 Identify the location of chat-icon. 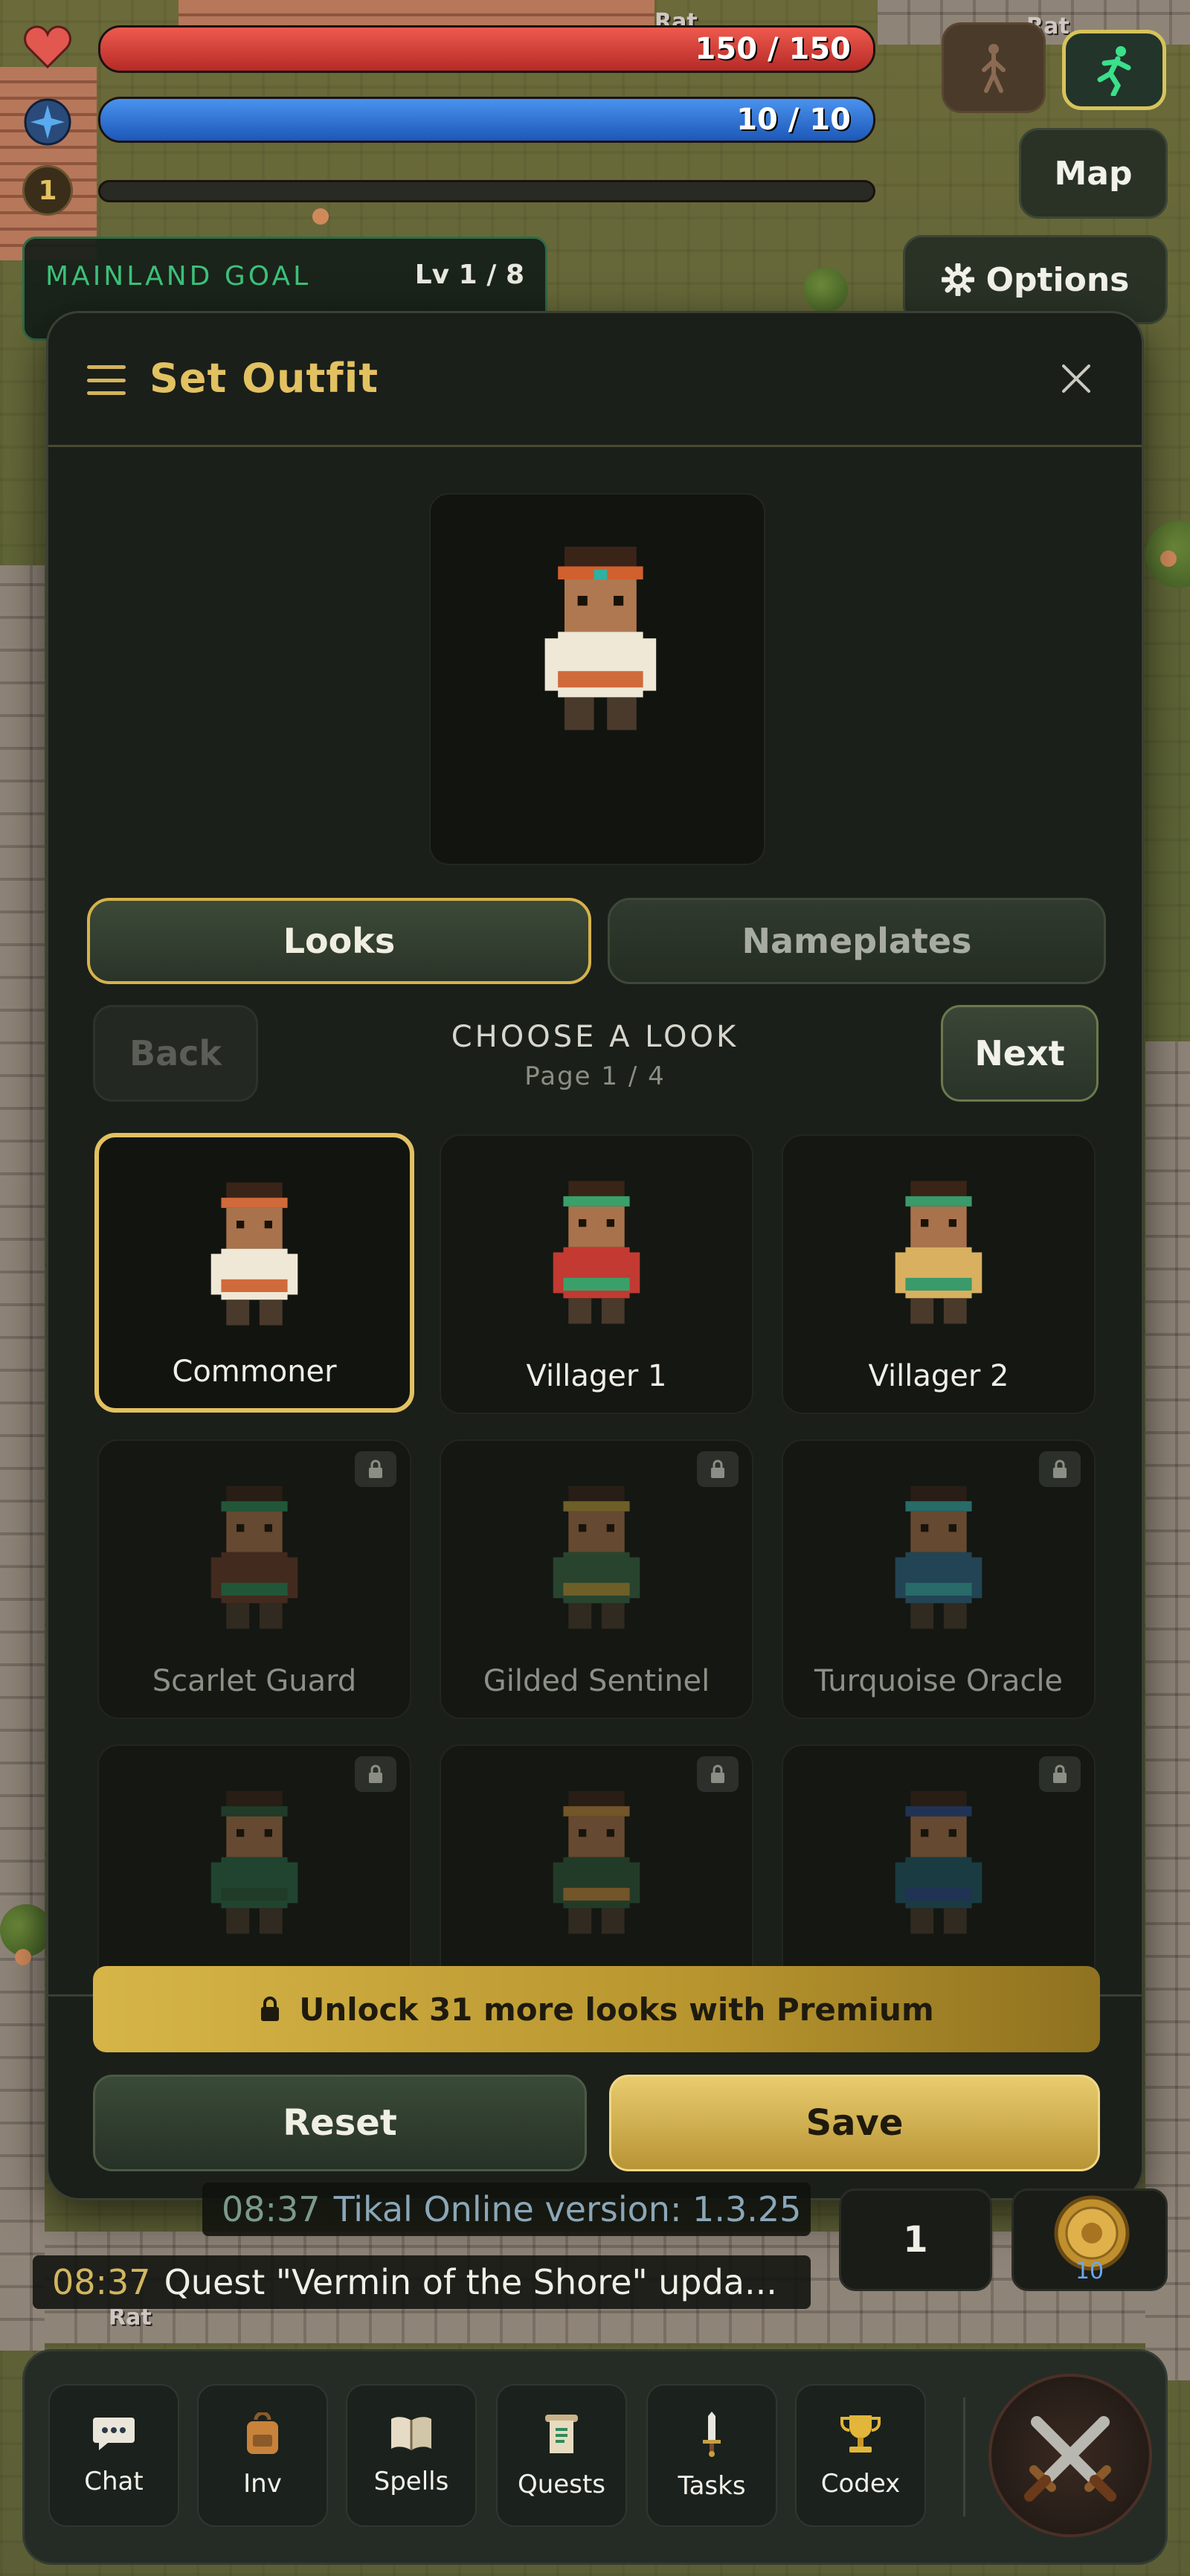
(114, 2434).